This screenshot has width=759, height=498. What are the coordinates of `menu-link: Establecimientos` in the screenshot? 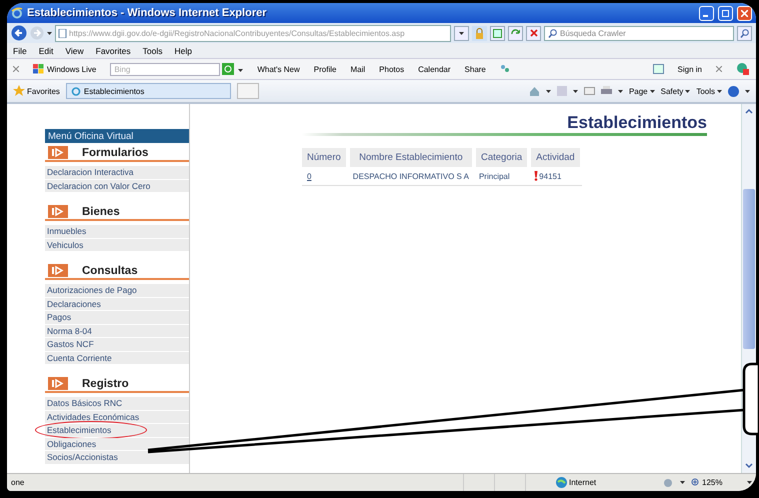 It's located at (117, 431).